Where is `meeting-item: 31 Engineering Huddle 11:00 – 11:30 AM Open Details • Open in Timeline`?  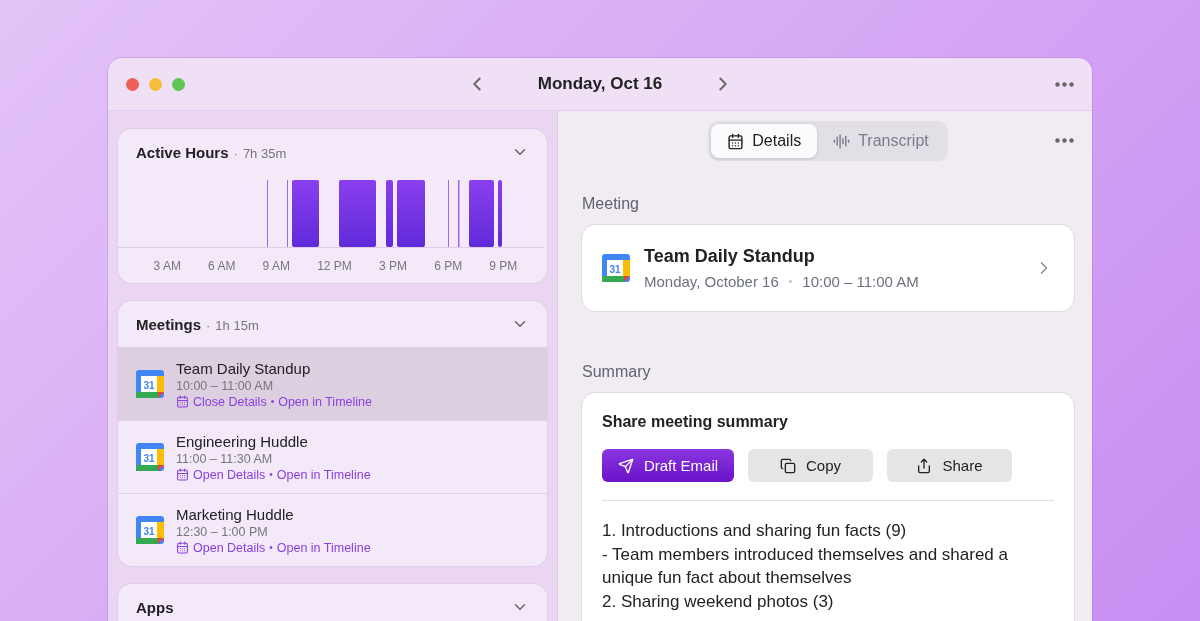
meeting-item: 31 Engineering Huddle 11:00 – 11:30 AM Open Details • Open in Timeline is located at coordinates (332, 456).